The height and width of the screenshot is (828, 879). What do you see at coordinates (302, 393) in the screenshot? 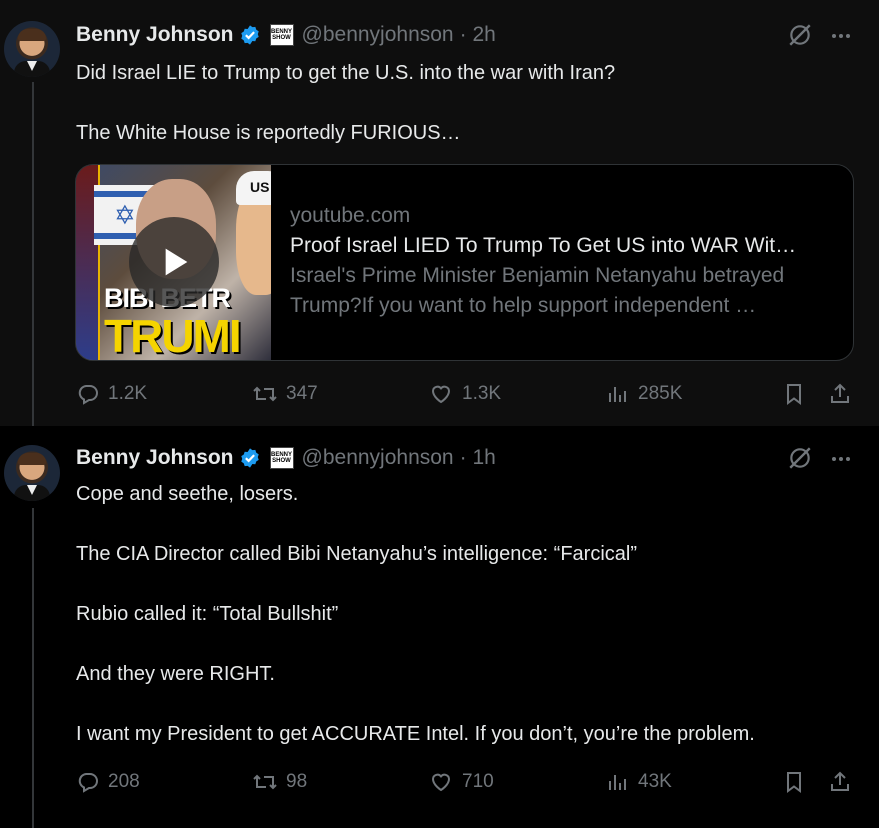
I see `repost-count: 347` at bounding box center [302, 393].